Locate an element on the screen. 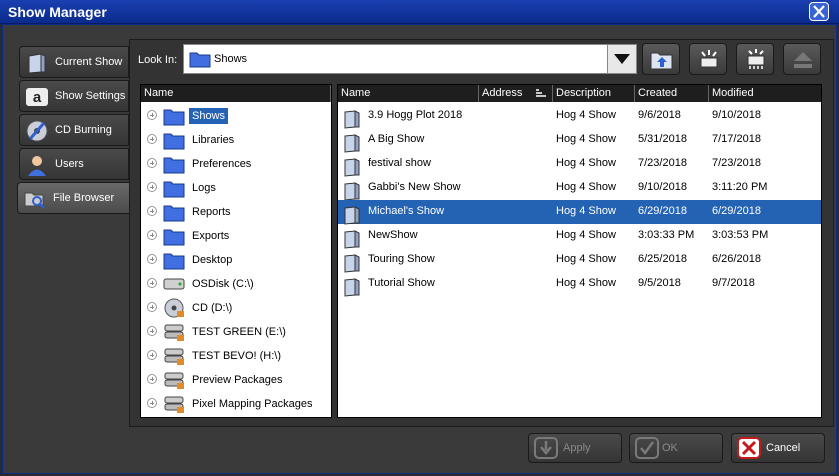  tree-item-label: Pixel Mapping Packages is located at coordinates (252, 404).